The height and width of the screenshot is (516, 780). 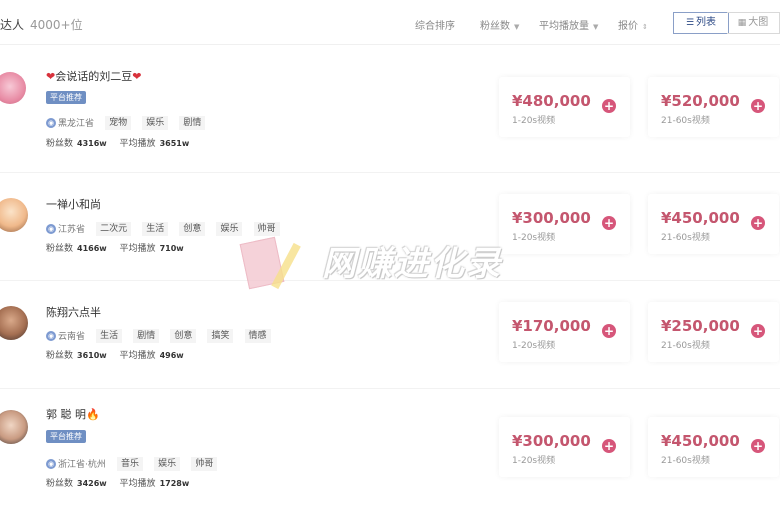 I want to click on price: ¥520,000, so click(x=700, y=101).